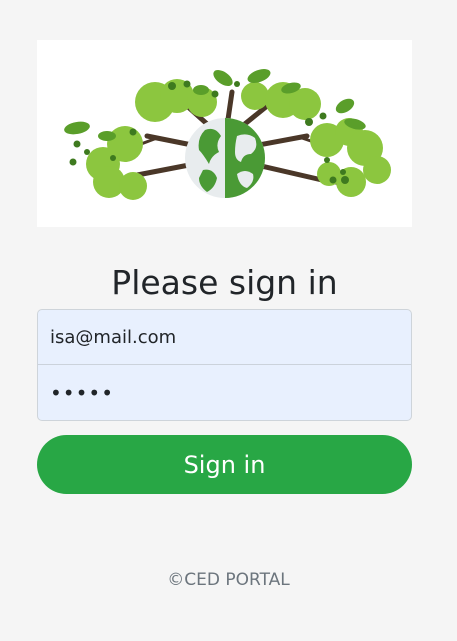 This screenshot has width=457, height=641. Describe the element at coordinates (227, 134) in the screenshot. I see `earth-tree-logo` at that location.